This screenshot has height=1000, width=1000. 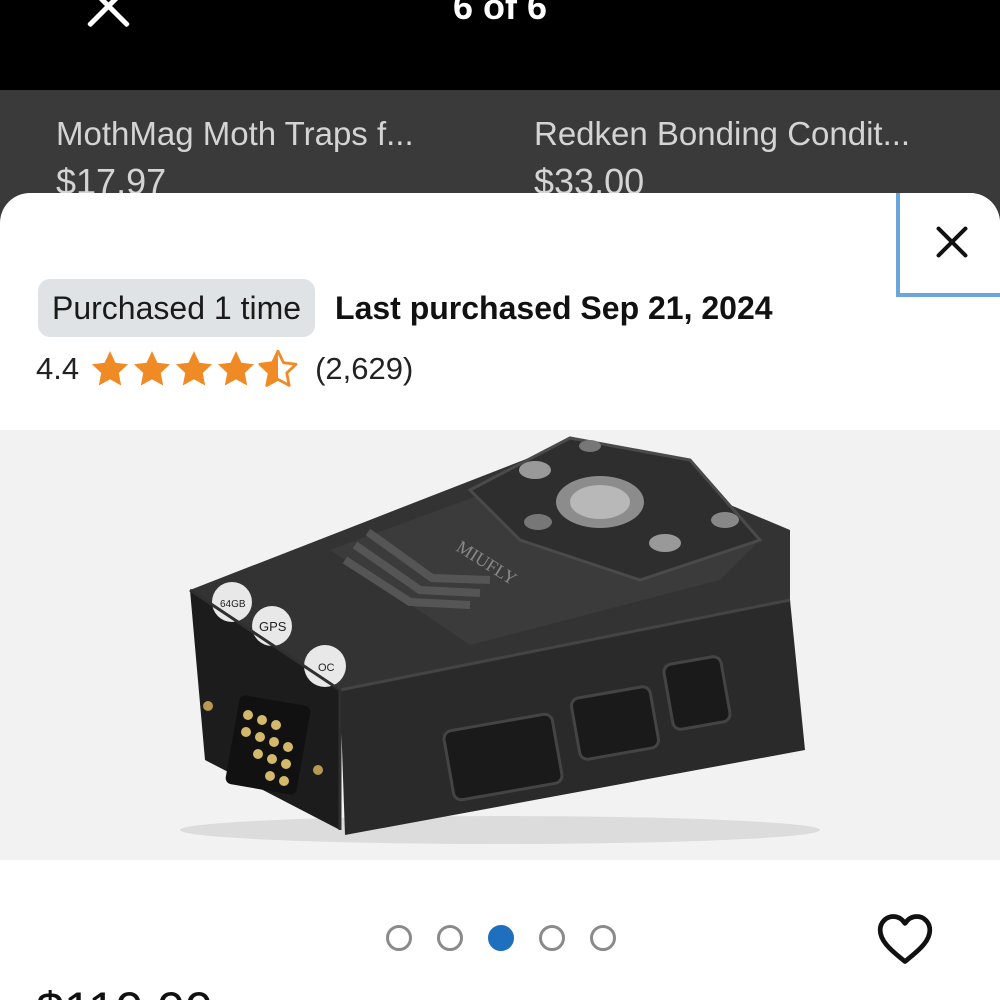 What do you see at coordinates (500, 13) in the screenshot?
I see `image-counter: 6 of 6` at bounding box center [500, 13].